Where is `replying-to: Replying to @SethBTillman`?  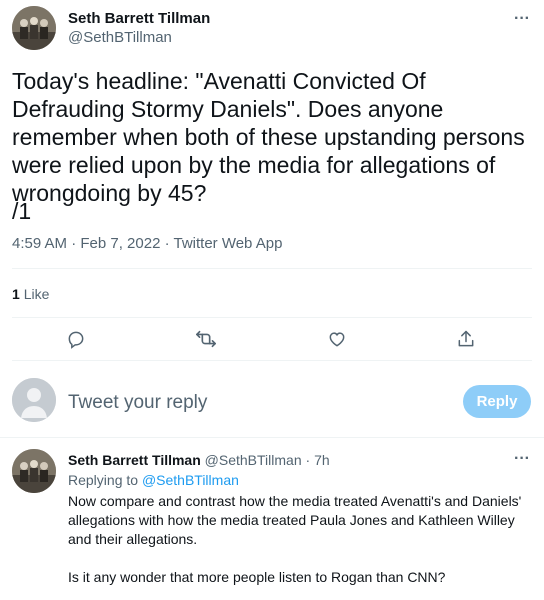 replying-to: Replying to @SethBTillman is located at coordinates (153, 480).